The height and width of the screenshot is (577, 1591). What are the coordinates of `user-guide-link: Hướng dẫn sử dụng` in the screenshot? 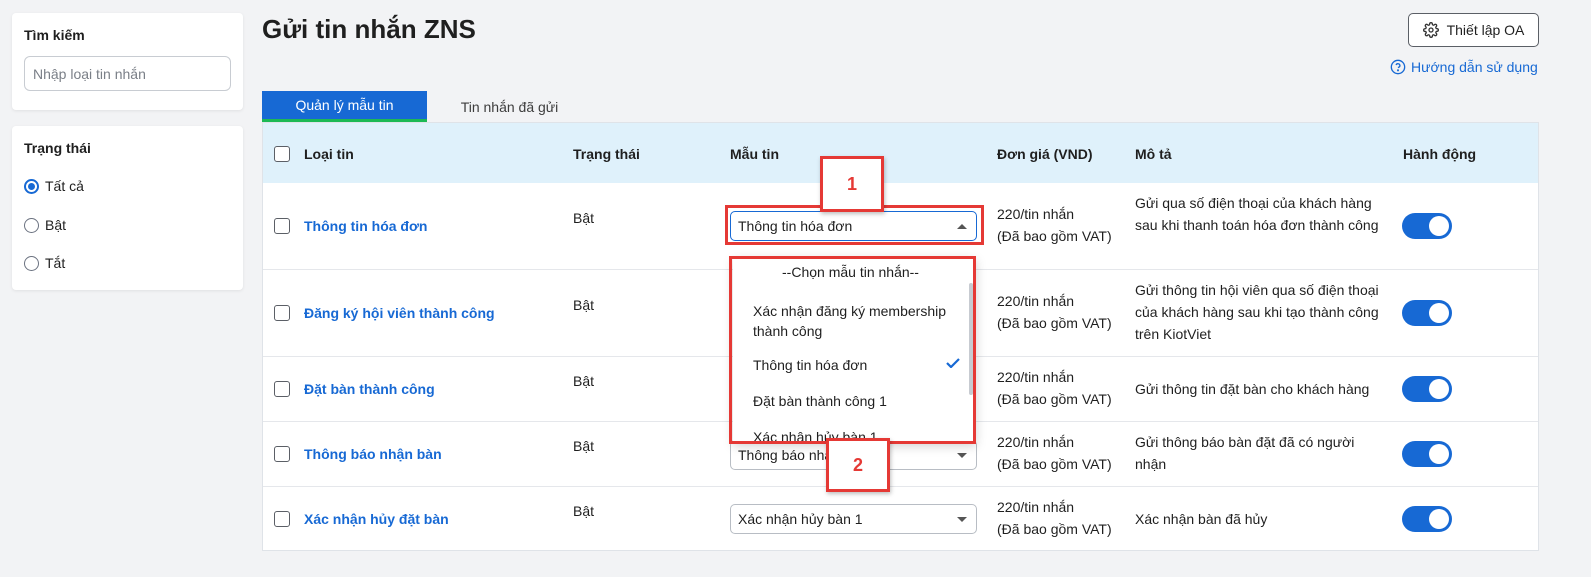 It's located at (1464, 67).